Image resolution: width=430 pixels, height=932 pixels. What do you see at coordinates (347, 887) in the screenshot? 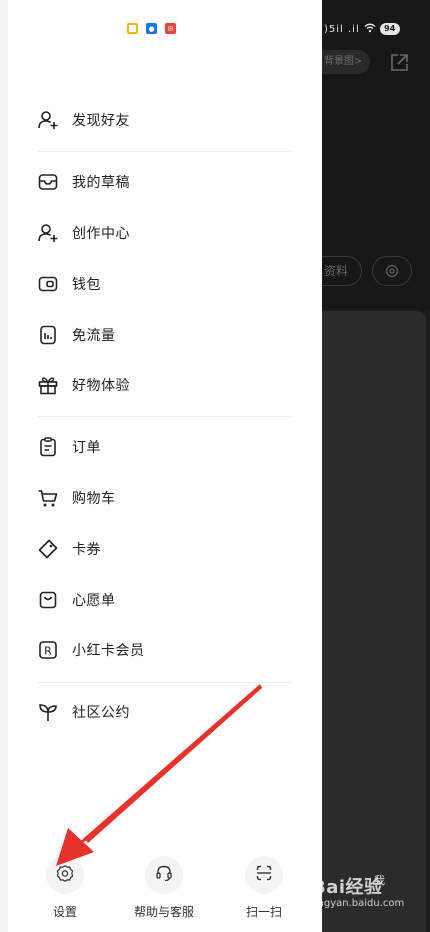
I see `watermark-main: Bai经验` at bounding box center [347, 887].